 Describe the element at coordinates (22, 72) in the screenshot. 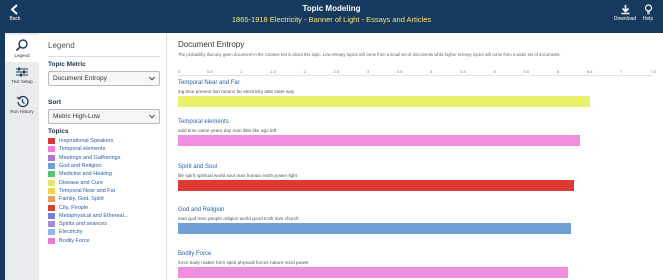

I see `sliders-icon` at that location.